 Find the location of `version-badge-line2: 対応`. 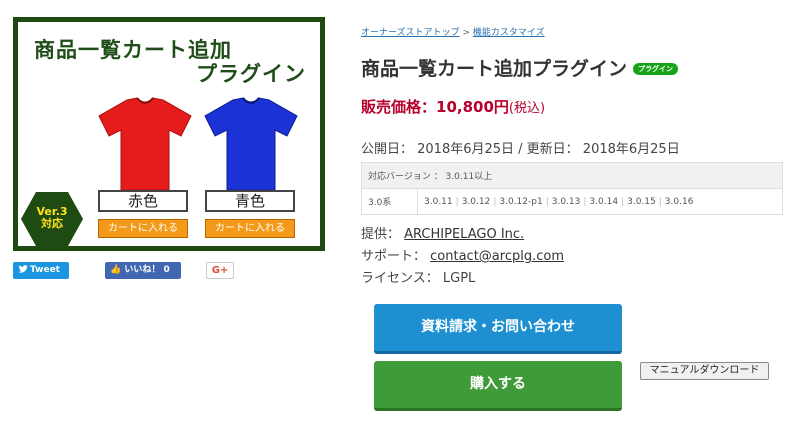

version-badge-line2: 対応 is located at coordinates (52, 223).